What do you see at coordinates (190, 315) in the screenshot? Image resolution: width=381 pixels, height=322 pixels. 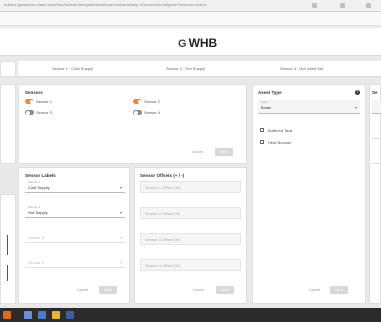 I see `taskbar` at bounding box center [190, 315].